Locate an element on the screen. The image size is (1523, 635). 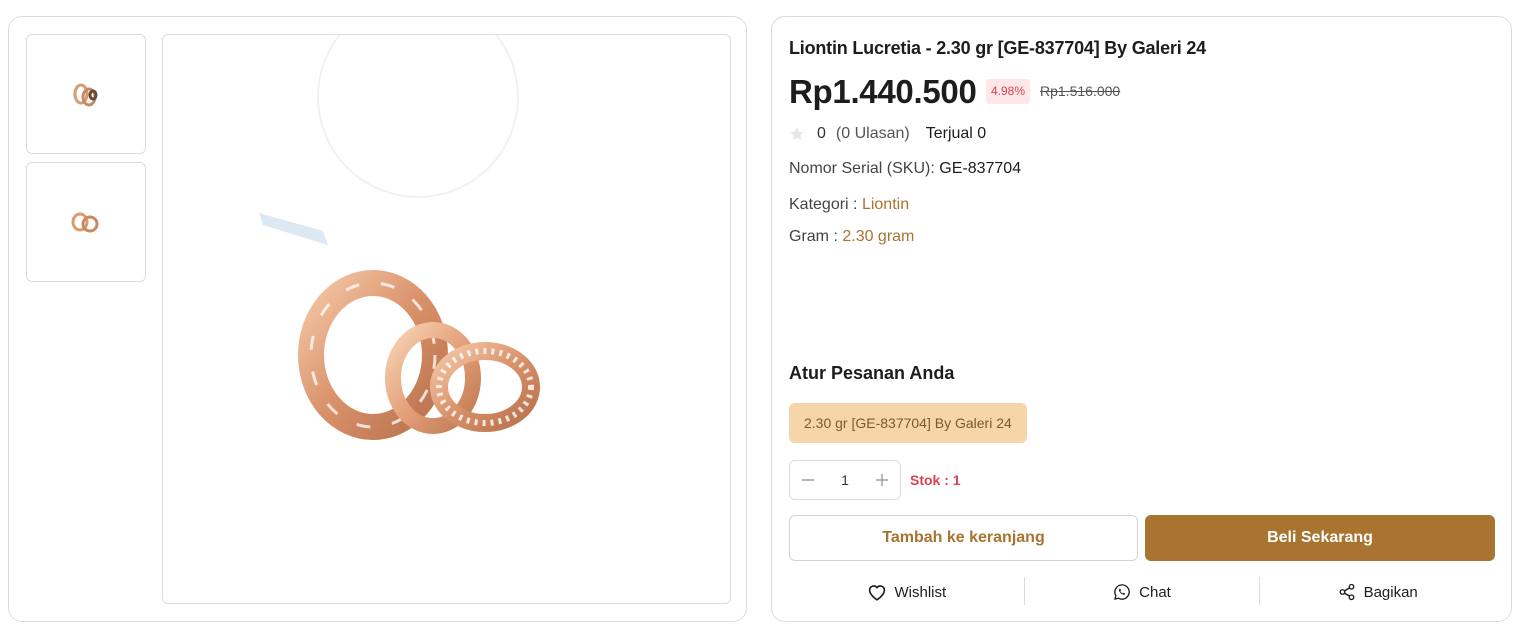
category-row: Kategori : Liontin is located at coordinates (849, 205).